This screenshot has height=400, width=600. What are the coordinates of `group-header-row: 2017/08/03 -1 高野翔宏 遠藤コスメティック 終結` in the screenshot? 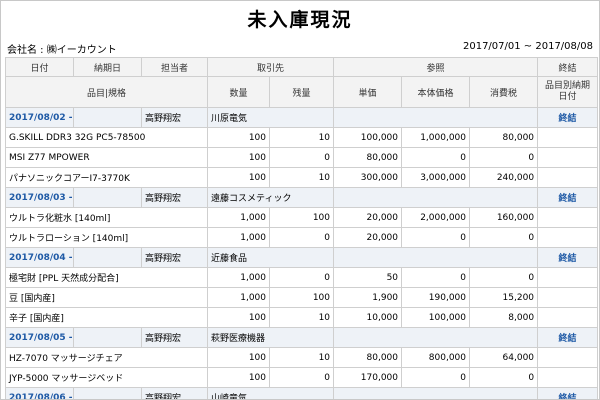 It's located at (302, 197).